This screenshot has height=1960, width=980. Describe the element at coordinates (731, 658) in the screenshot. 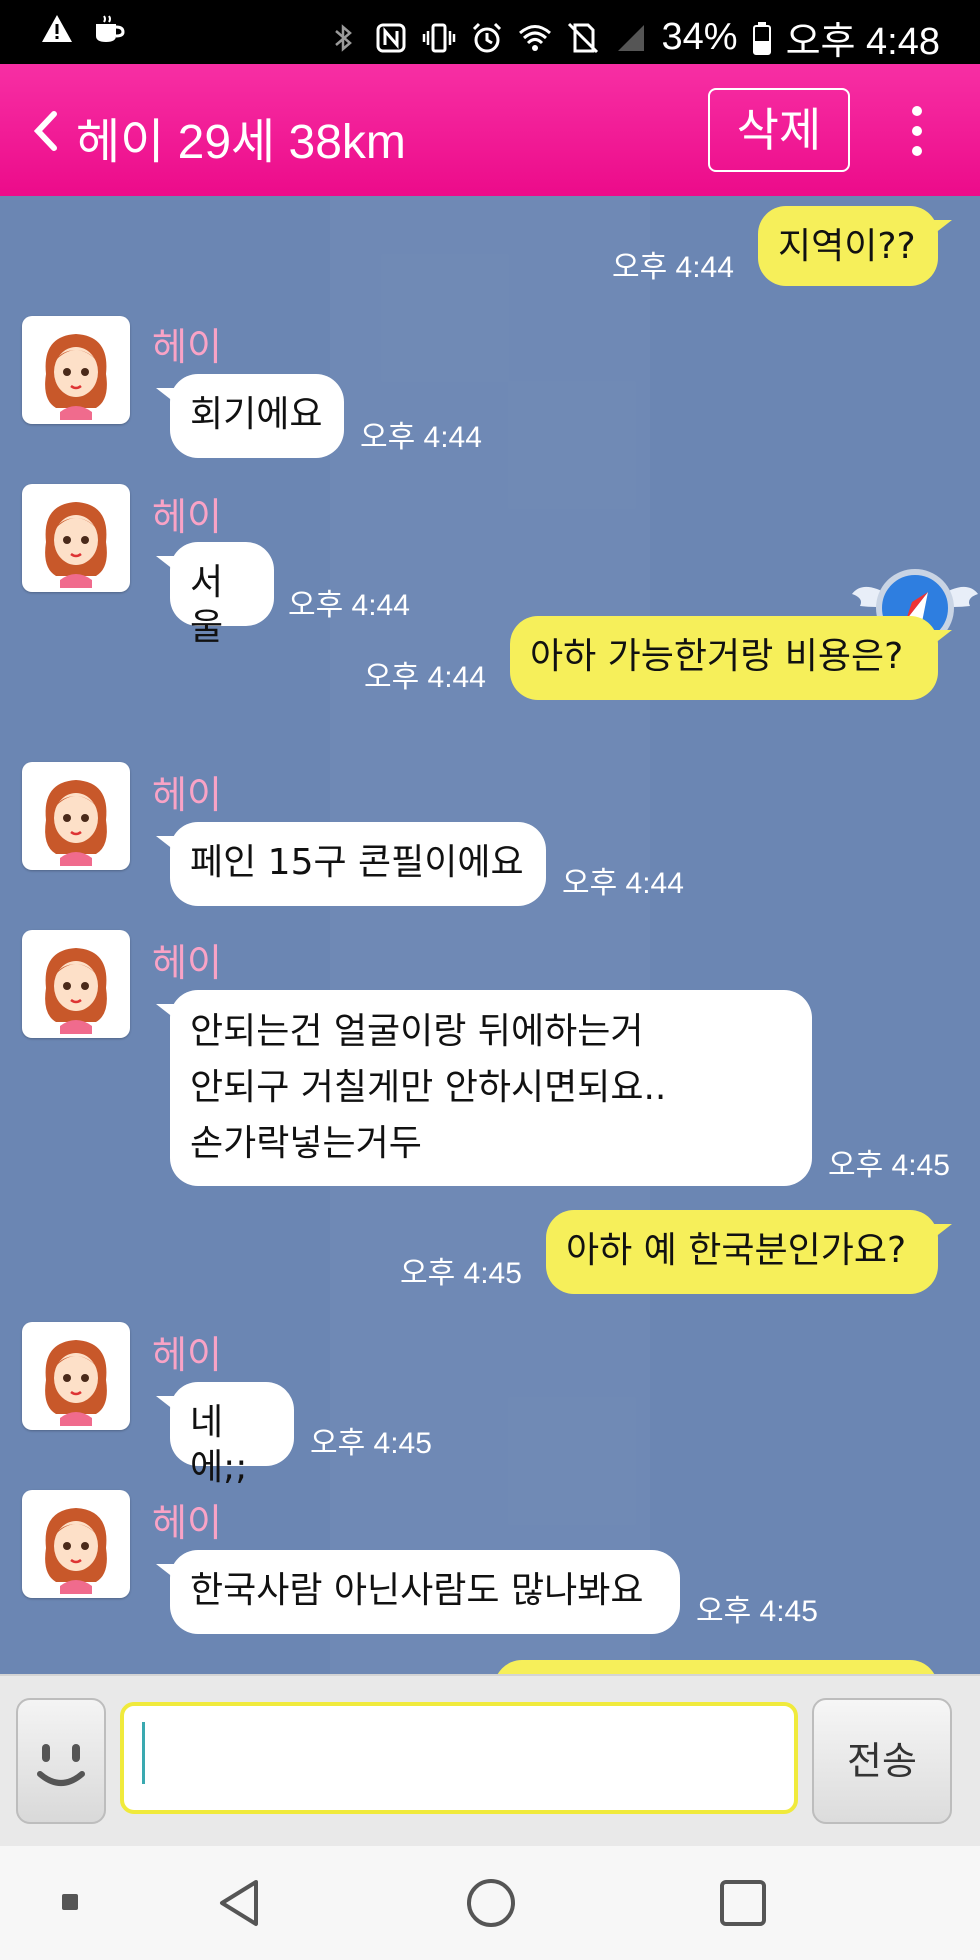

I see `outgoing-bubble: 아하 가능한거랑 비용은?` at that location.